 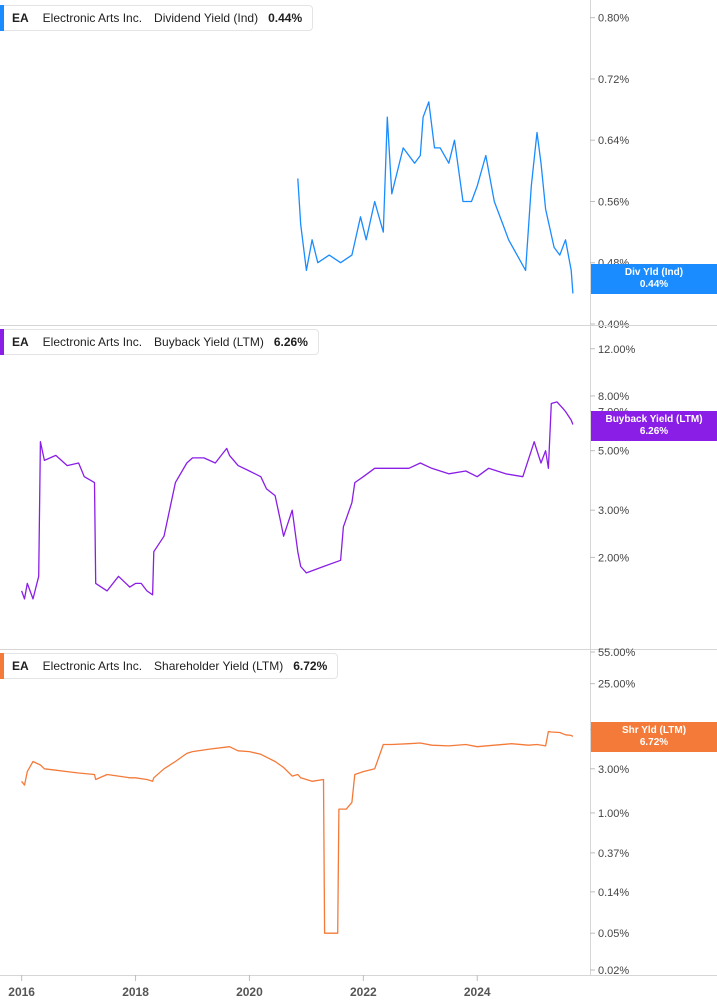 I want to click on legend-value: 0.44%, so click(x=285, y=18).